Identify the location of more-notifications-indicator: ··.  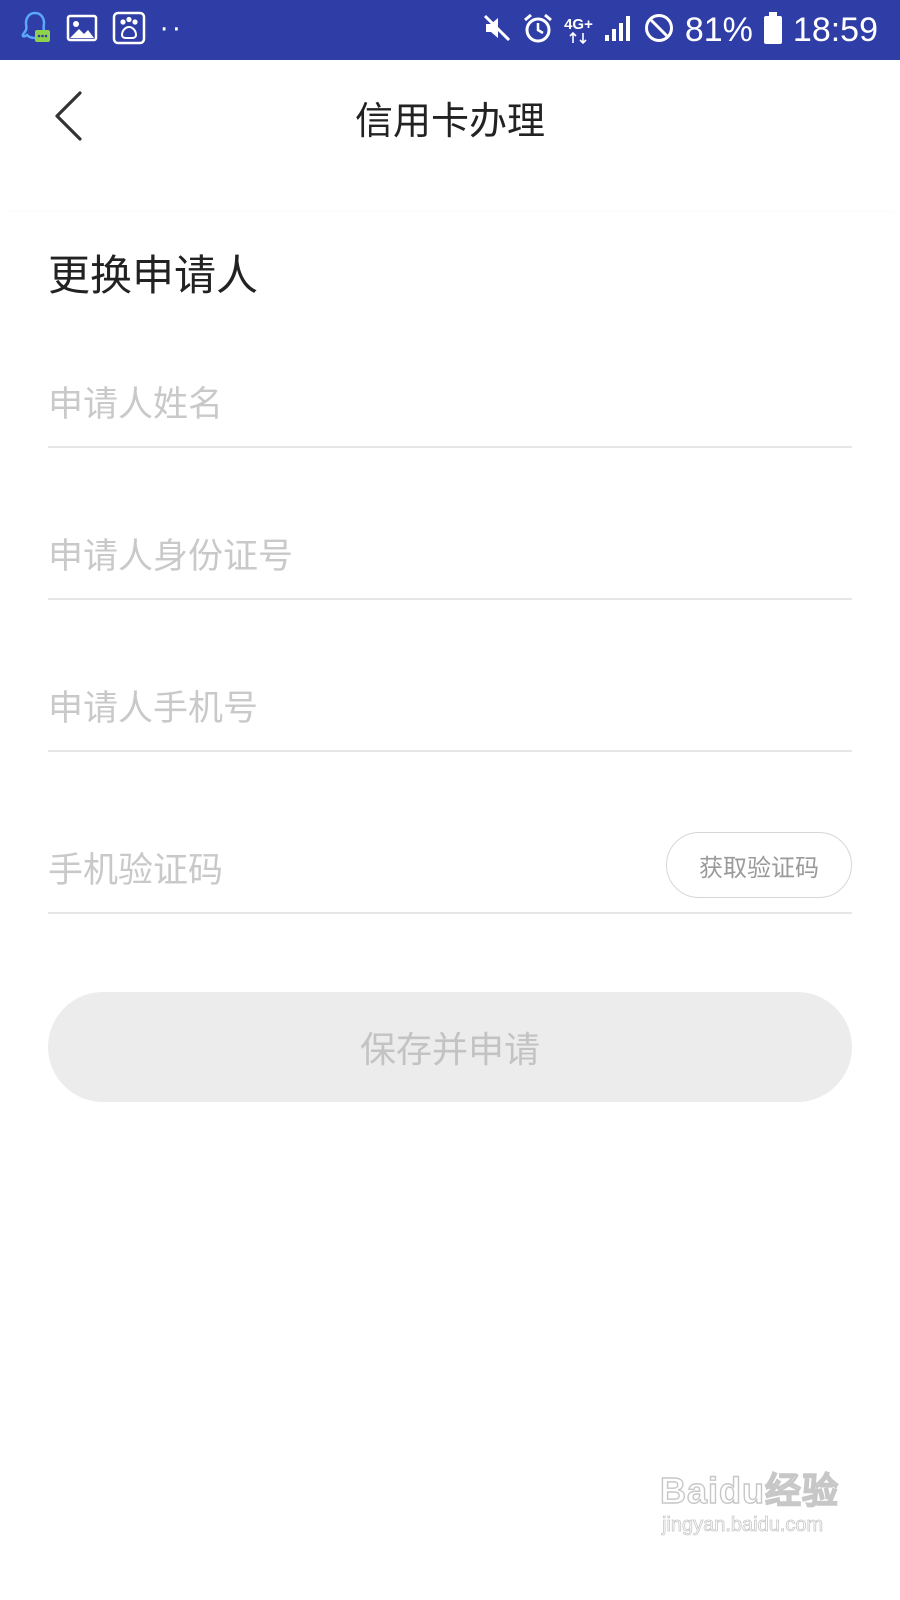
(172, 30).